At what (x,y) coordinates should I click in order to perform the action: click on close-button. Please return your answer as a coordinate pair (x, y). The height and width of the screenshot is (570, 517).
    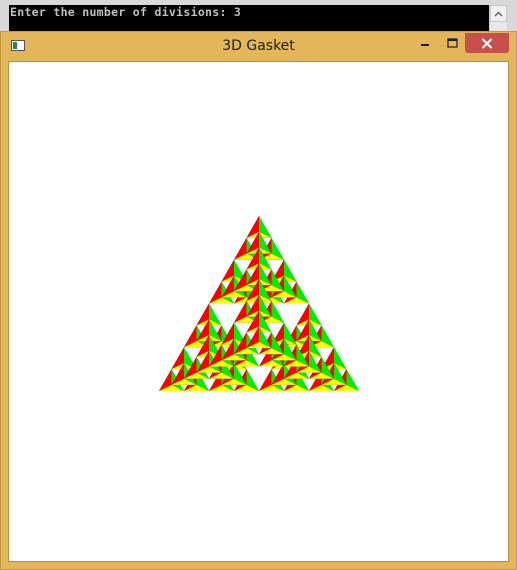
    Looking at the image, I should click on (487, 43).